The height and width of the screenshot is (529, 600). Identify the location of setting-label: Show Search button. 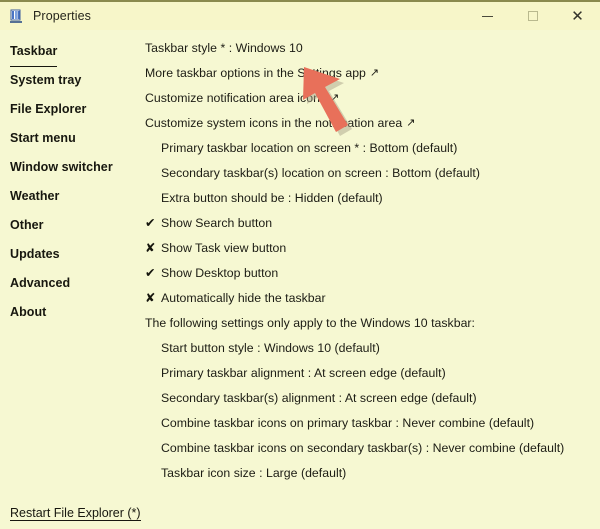
(217, 223).